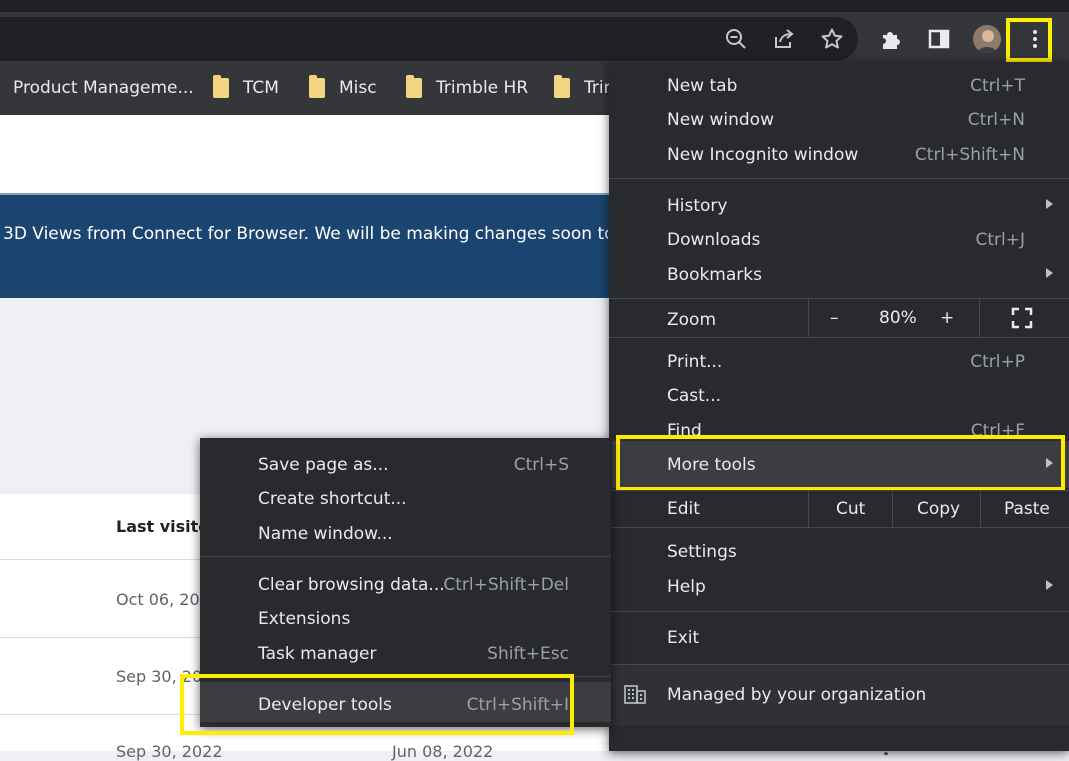 This screenshot has height=761, width=1069. Describe the element at coordinates (898, 318) in the screenshot. I see `zoom-level: 80%` at that location.